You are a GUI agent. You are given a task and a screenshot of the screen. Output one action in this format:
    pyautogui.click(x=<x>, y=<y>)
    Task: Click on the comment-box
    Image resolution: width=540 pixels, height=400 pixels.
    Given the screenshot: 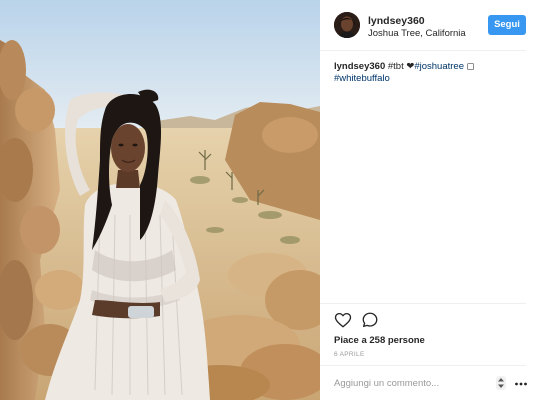 What is the action you would take?
    pyautogui.click(x=430, y=384)
    